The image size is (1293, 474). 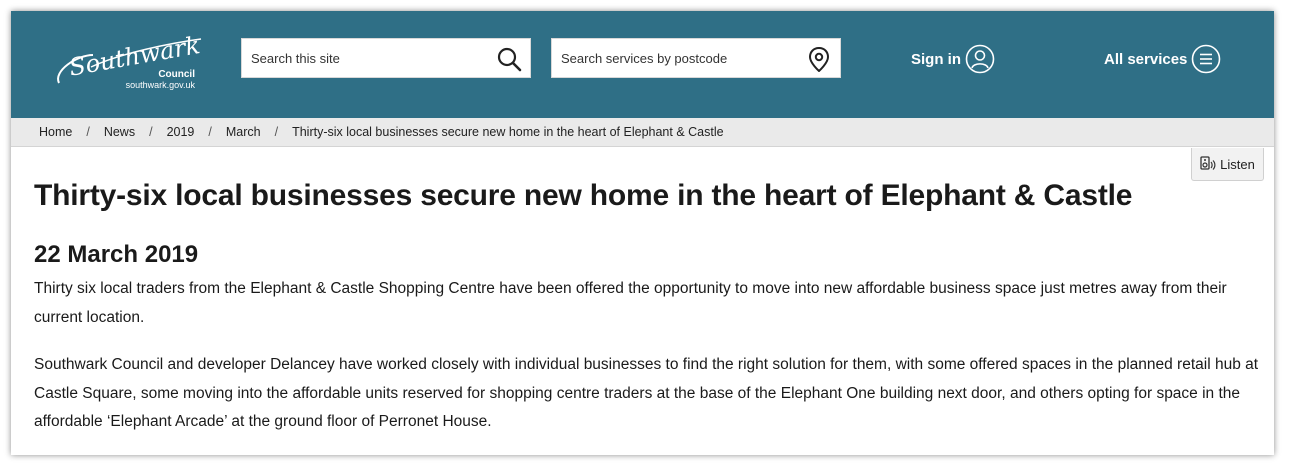 What do you see at coordinates (181, 132) in the screenshot?
I see `breadcrumb-2019: 2019` at bounding box center [181, 132].